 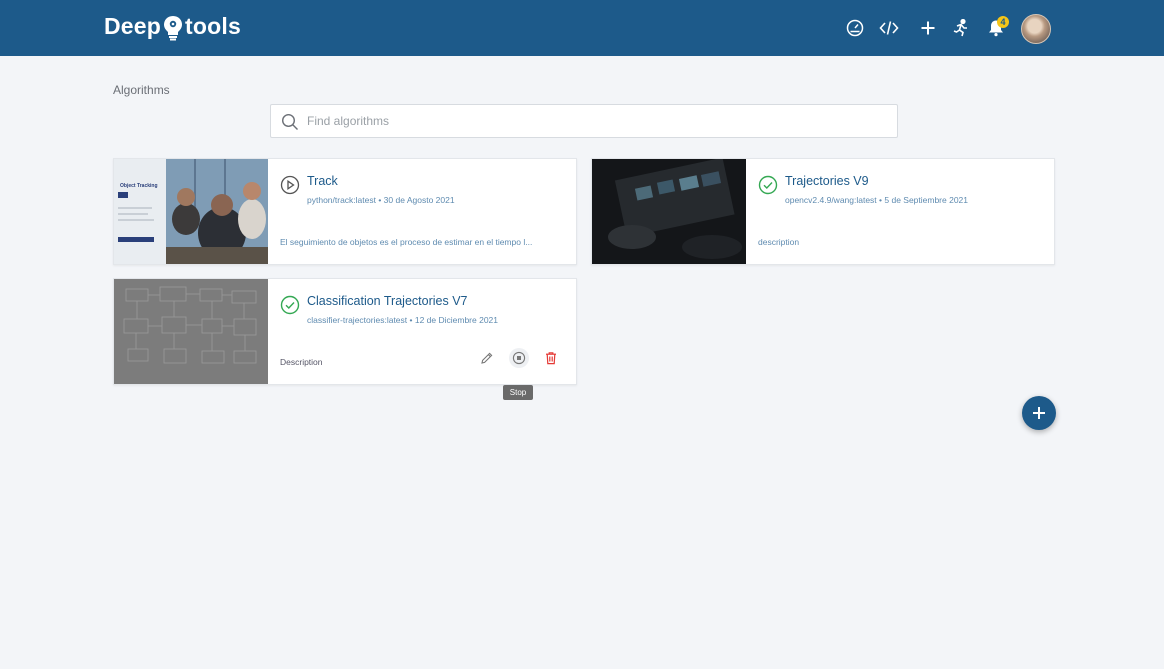 I want to click on card-meta: python/track:latest • 30 de Agosto 2021, so click(x=381, y=200).